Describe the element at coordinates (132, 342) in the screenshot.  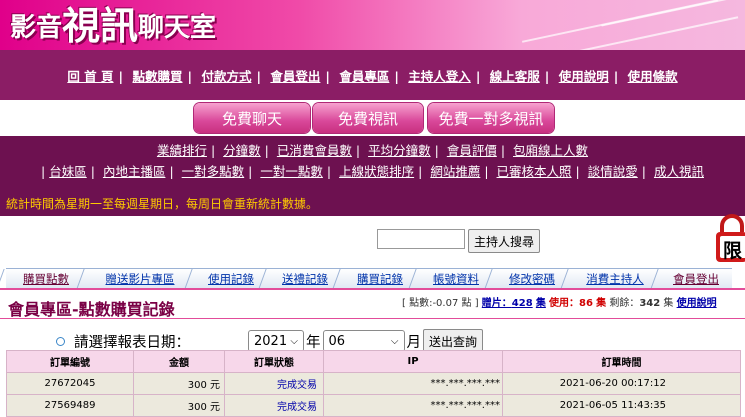
I see `date-form-label: 請選擇報表日期：` at that location.